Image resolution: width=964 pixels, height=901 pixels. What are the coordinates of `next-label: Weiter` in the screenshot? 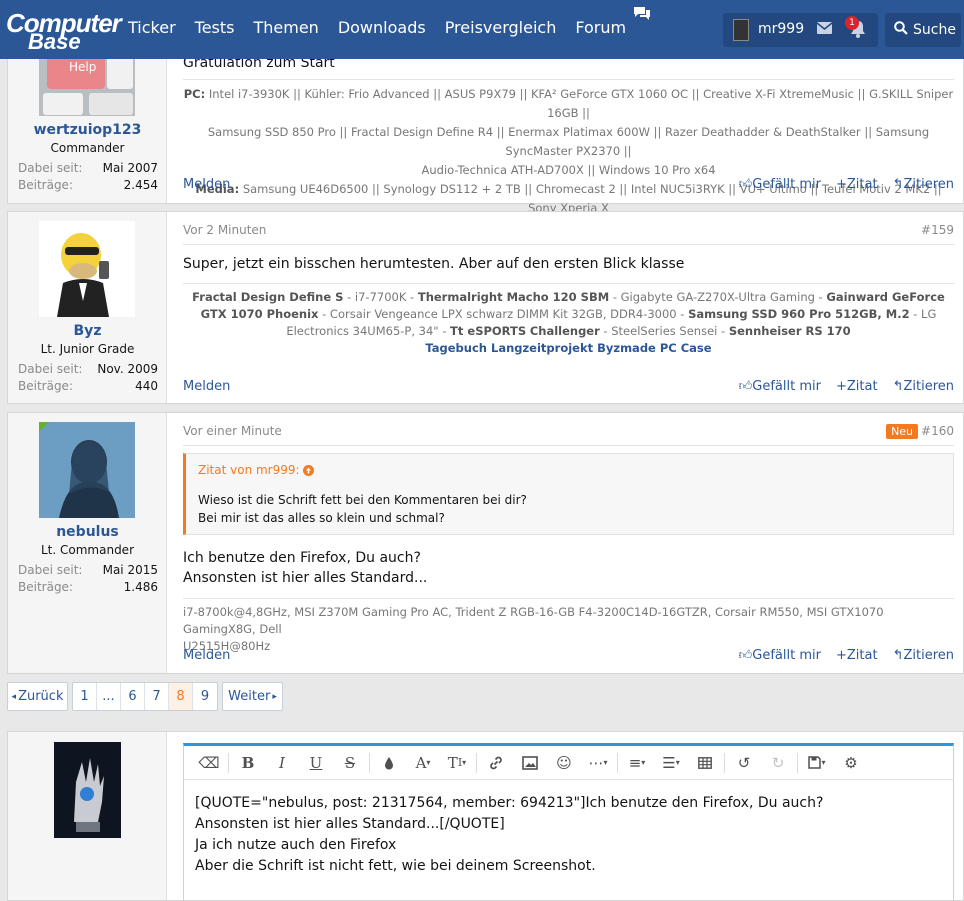 It's located at (249, 696).